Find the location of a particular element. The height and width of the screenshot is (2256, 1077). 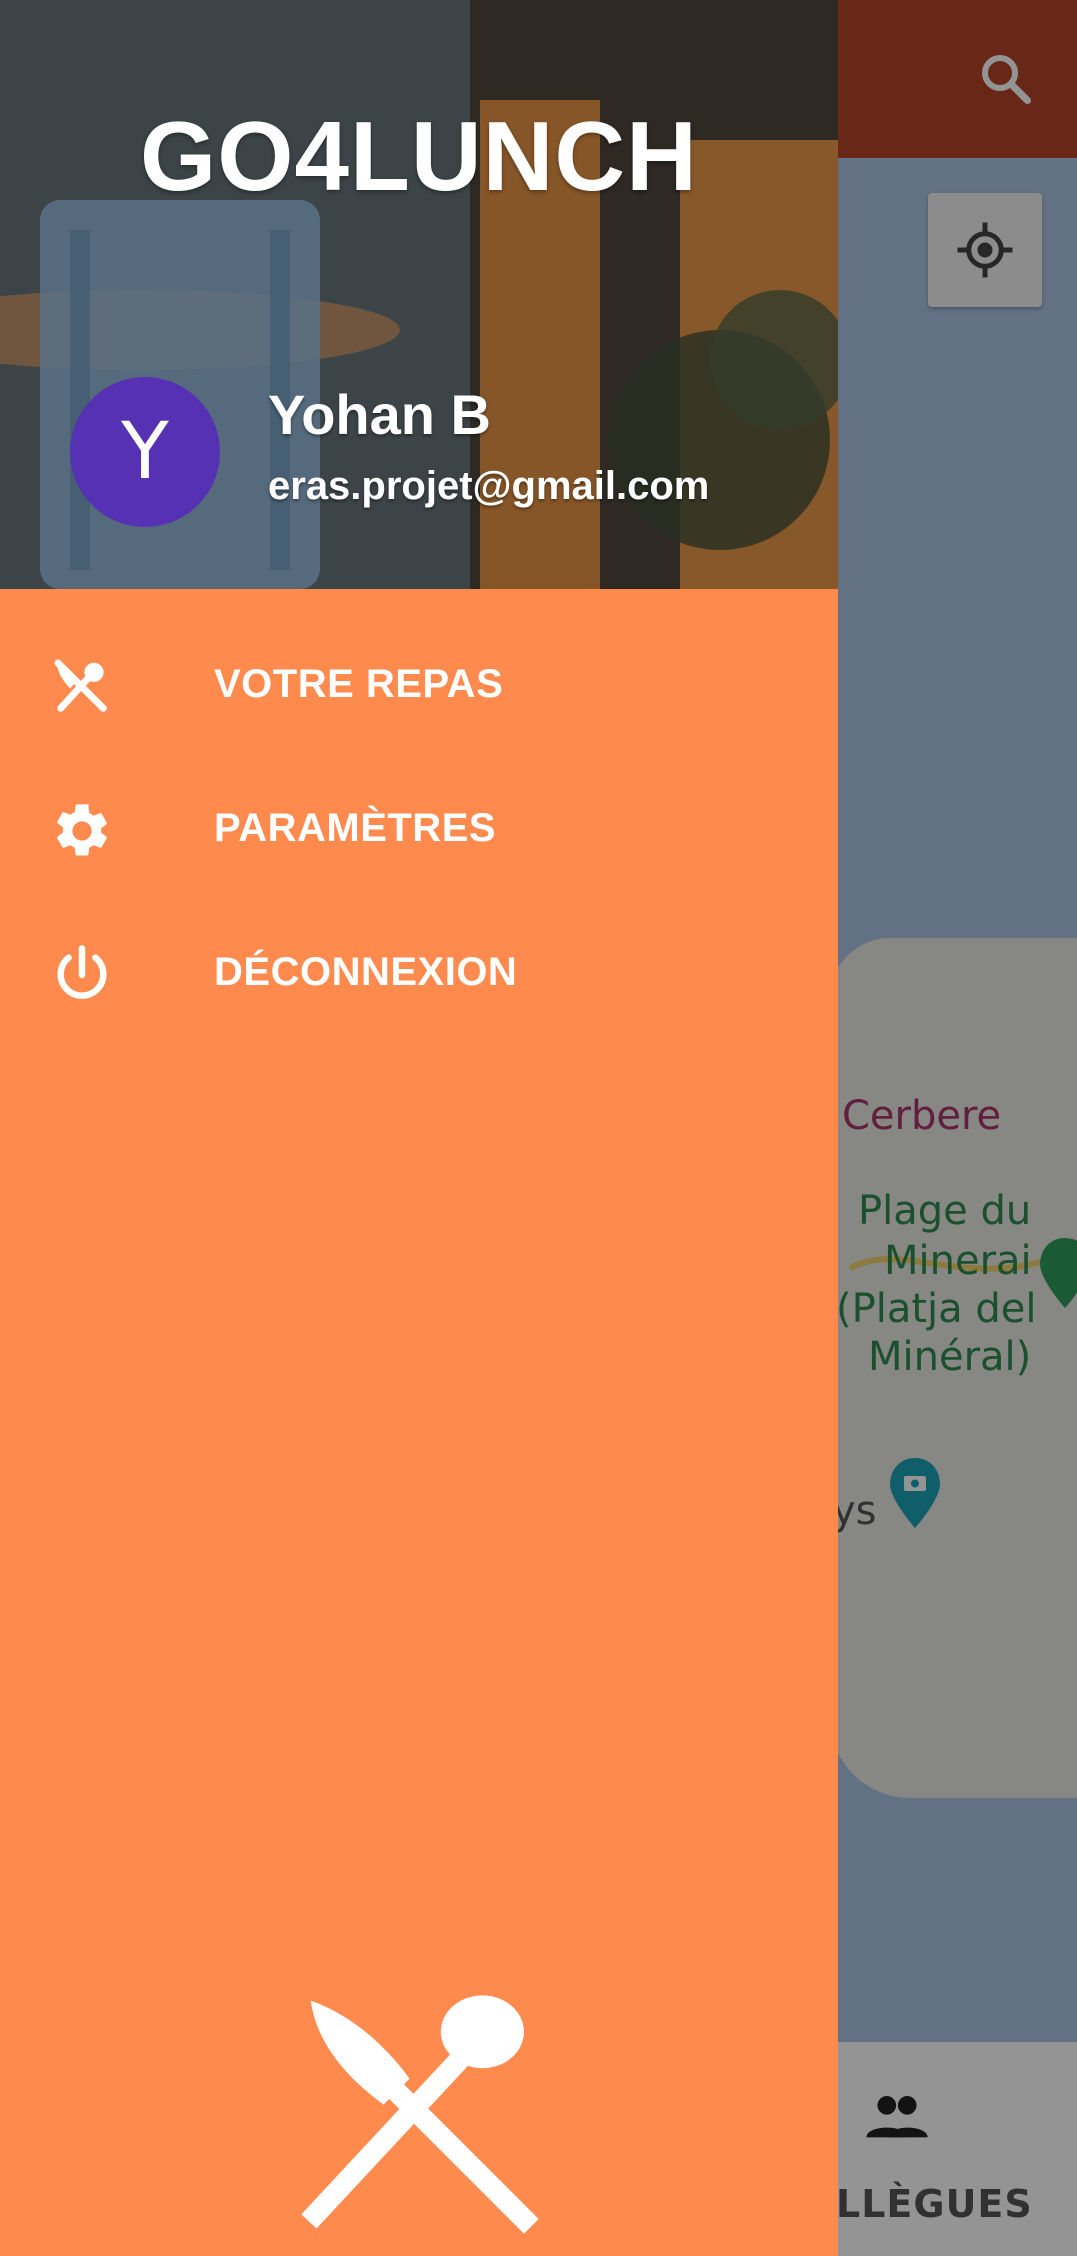

fork-knife-icon is located at coordinates (80, 685).